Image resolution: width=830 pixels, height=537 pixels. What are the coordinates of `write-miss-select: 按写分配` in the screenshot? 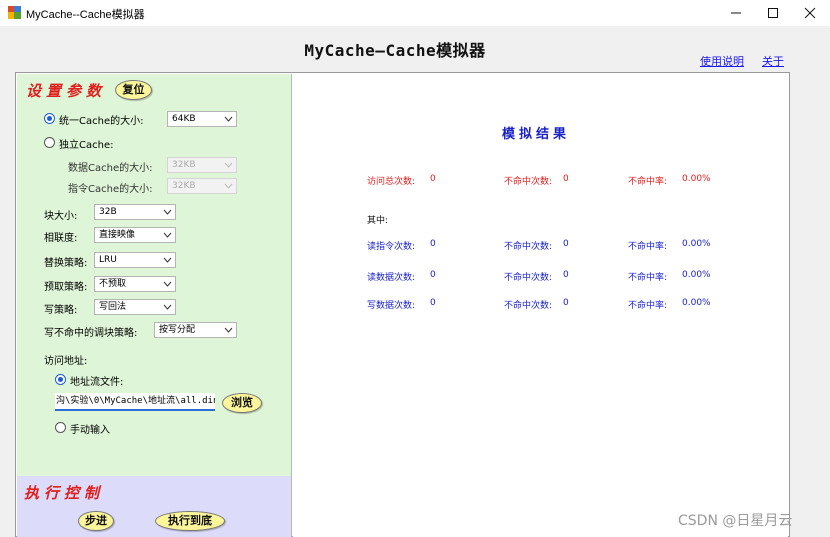 It's located at (195, 330).